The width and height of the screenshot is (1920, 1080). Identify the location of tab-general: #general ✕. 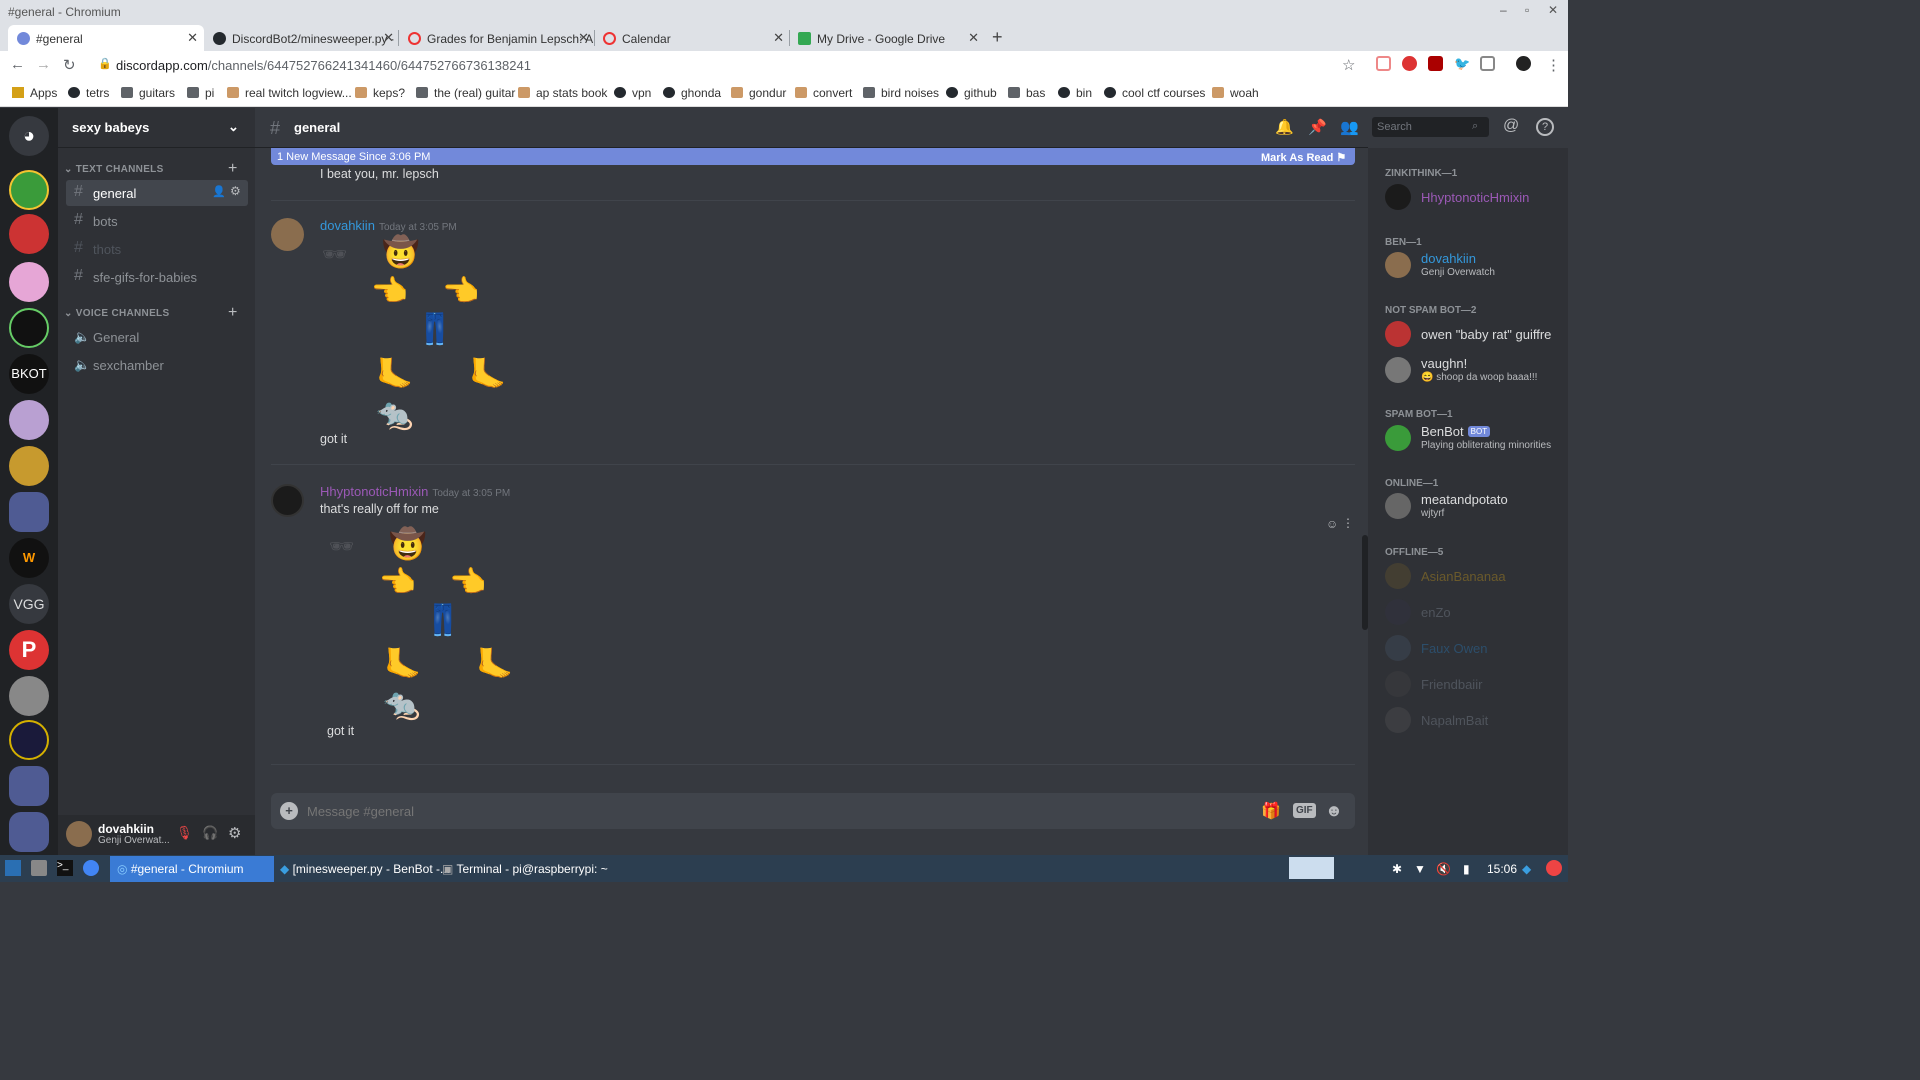
(106, 38).